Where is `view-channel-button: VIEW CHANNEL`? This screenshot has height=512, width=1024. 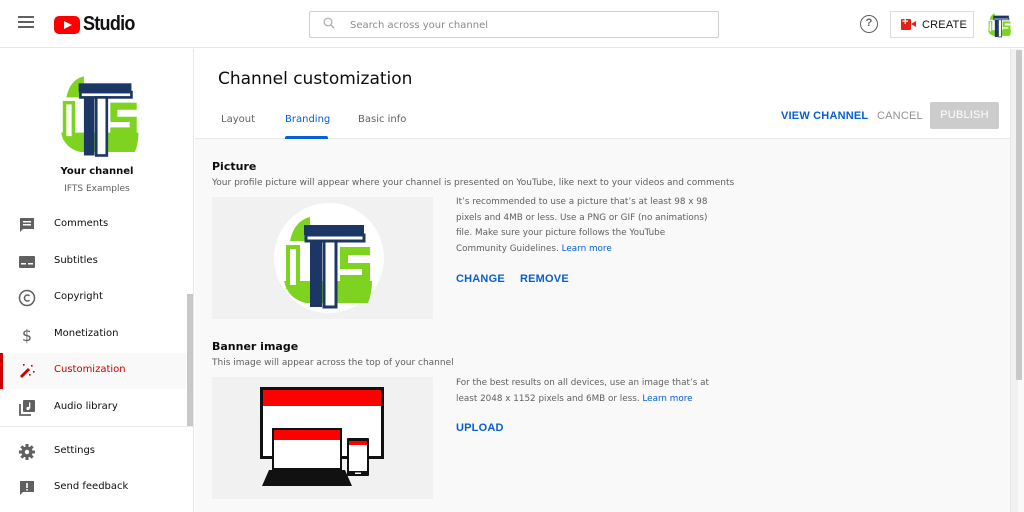
view-channel-button: VIEW CHANNEL is located at coordinates (824, 116).